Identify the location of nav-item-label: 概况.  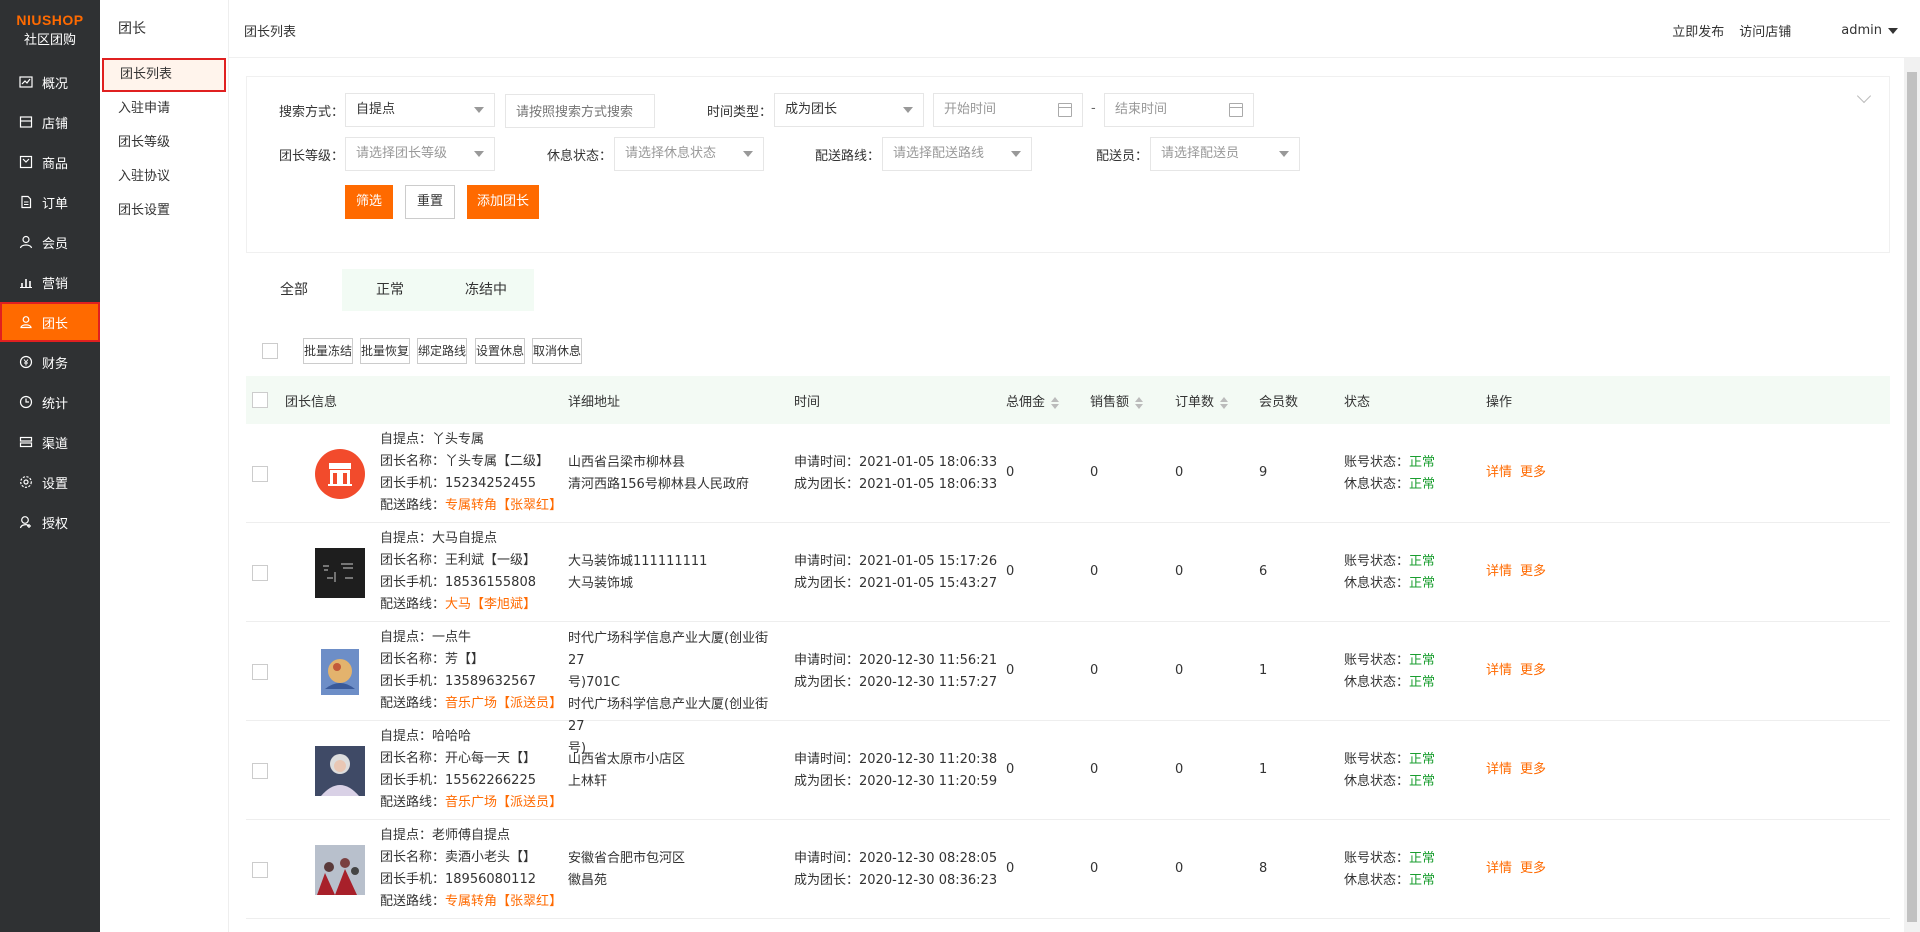
(55, 84).